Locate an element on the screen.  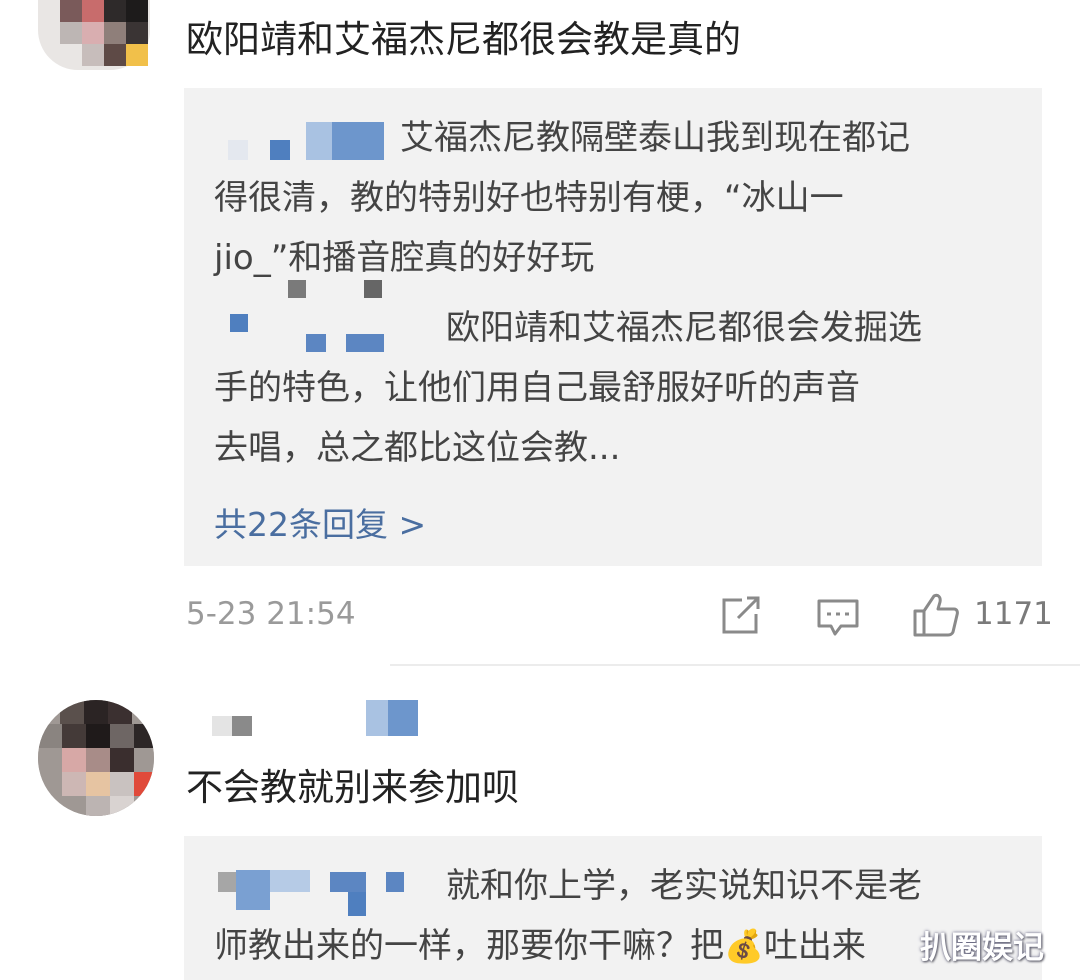
money-bag-icon: 💰 is located at coordinates (744, 946).